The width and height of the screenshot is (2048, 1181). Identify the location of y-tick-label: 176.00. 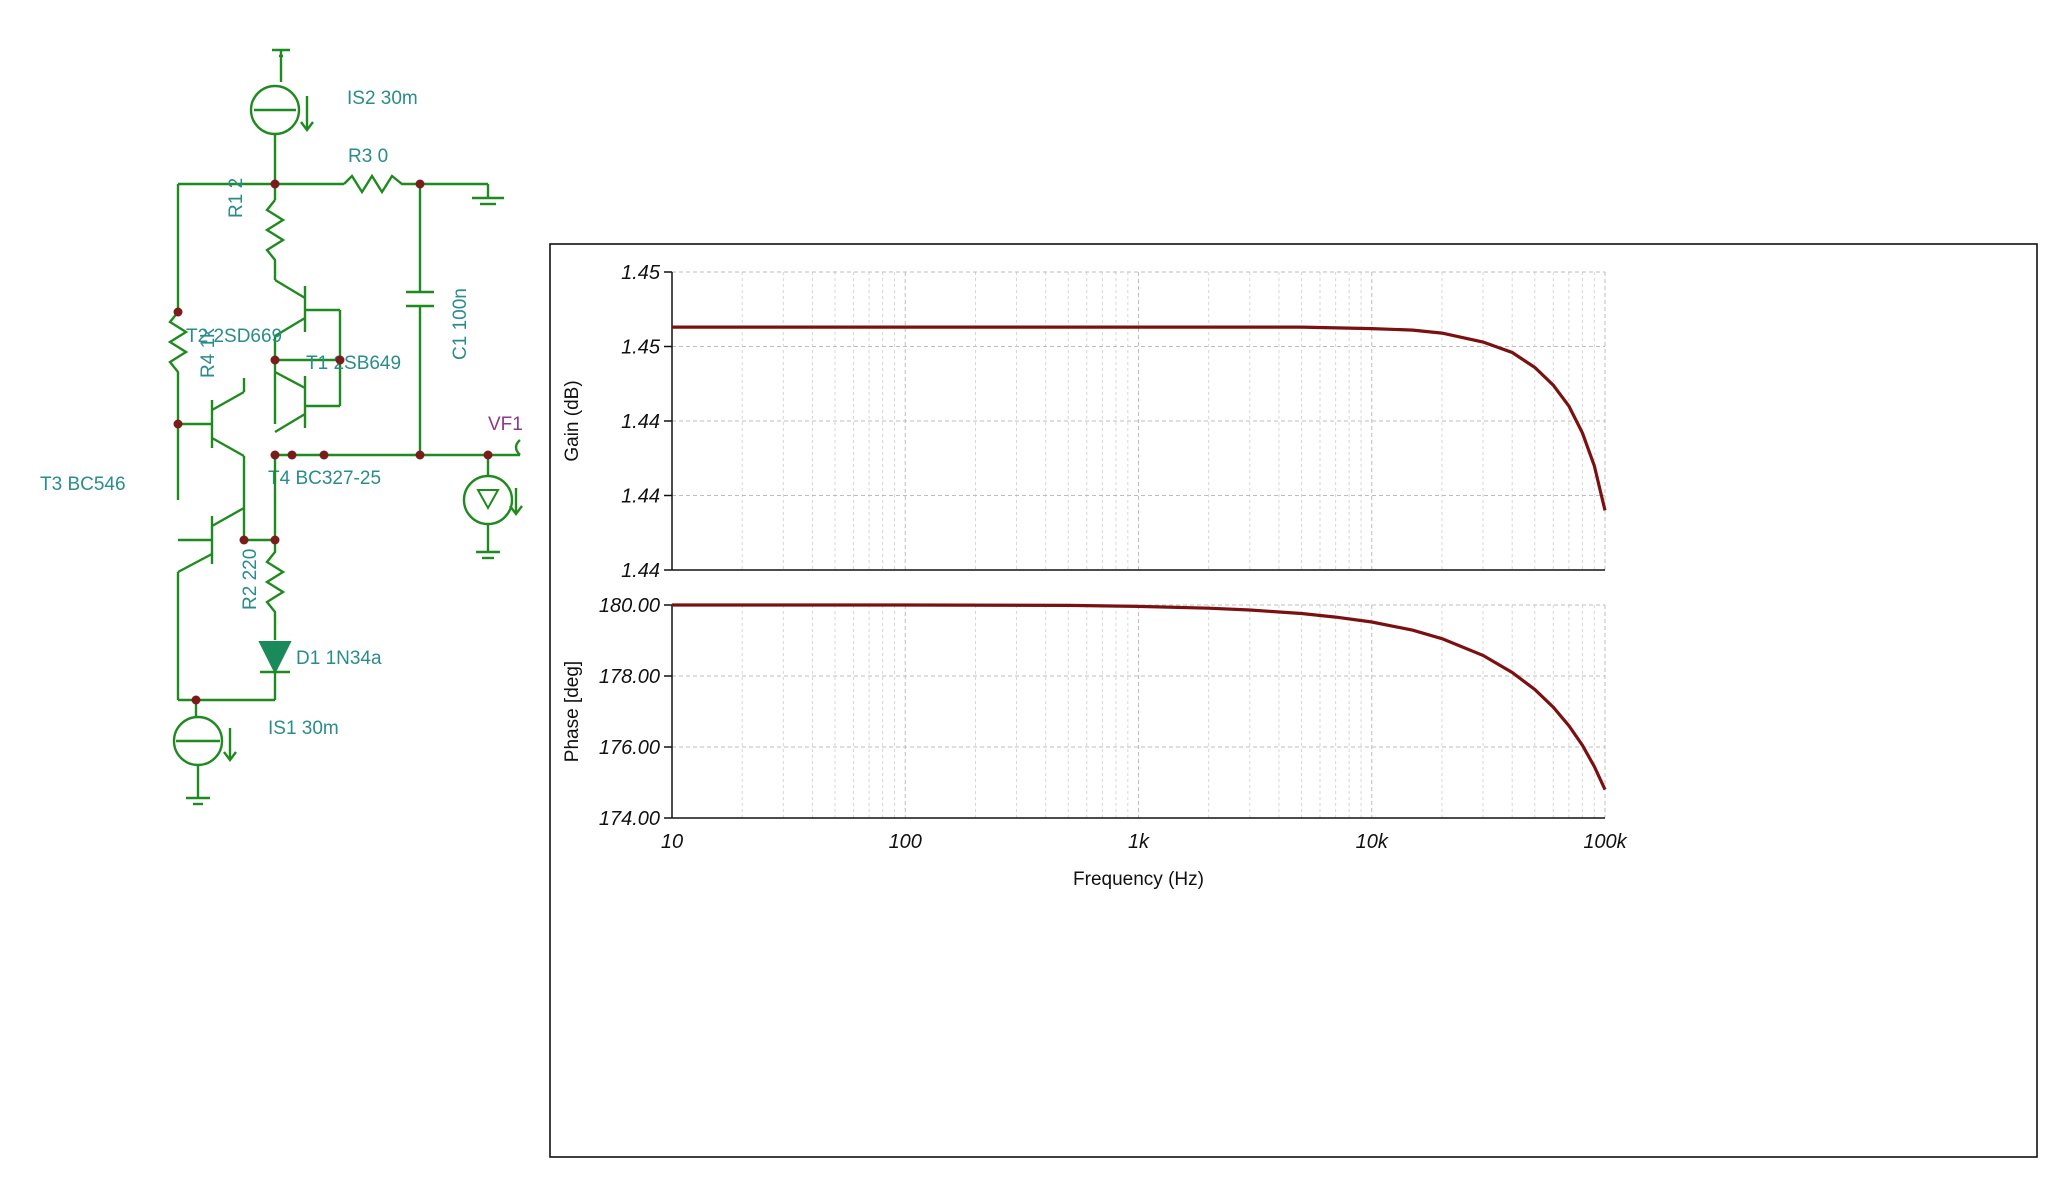
(629, 748).